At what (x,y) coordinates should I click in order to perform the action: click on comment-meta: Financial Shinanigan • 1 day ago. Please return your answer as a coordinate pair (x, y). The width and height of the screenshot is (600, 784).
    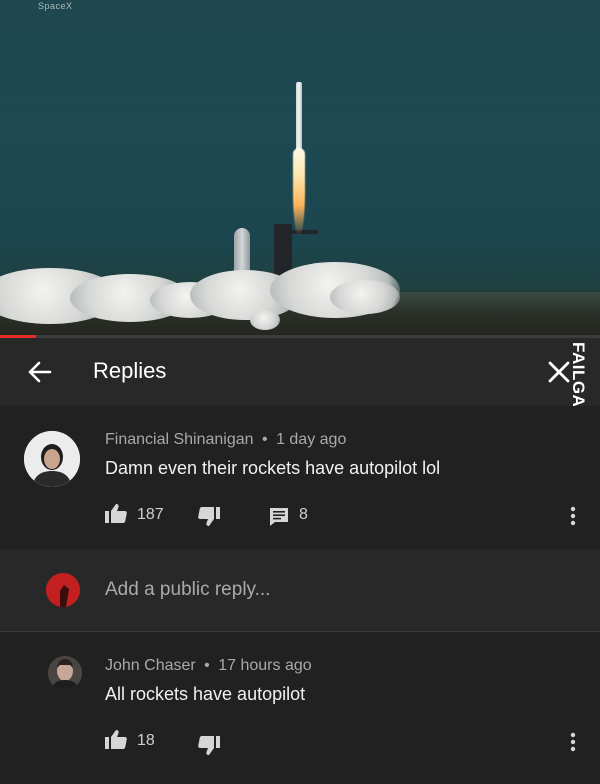
    Looking at the image, I should click on (225, 440).